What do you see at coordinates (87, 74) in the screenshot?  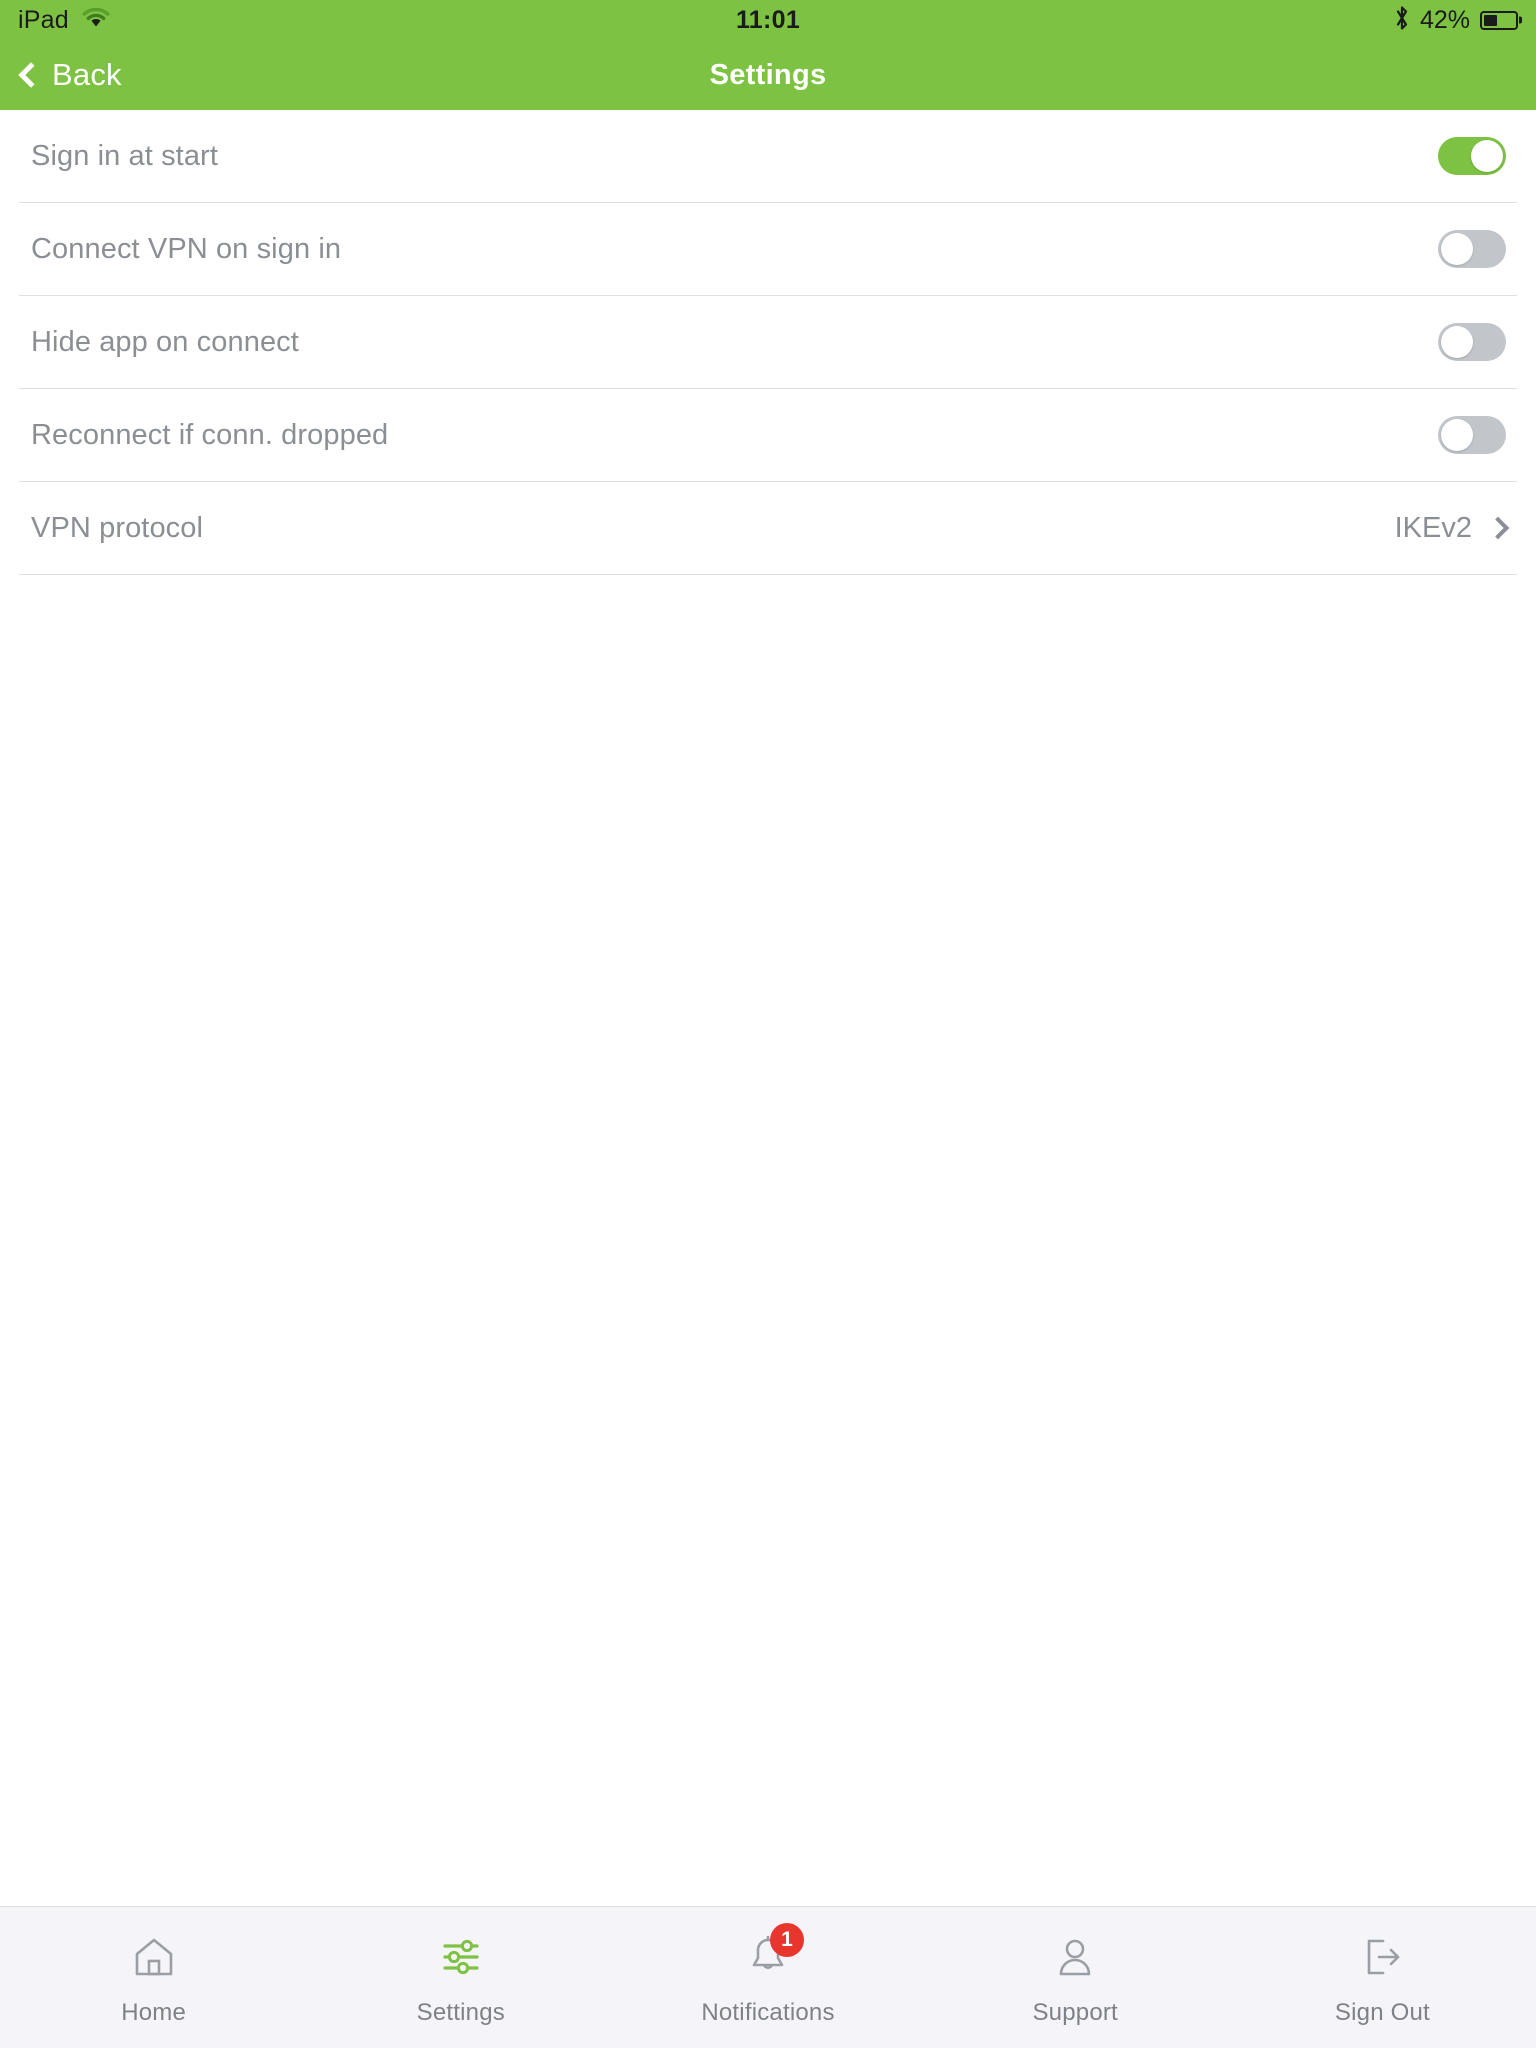 I see `back-button-label: Back` at bounding box center [87, 74].